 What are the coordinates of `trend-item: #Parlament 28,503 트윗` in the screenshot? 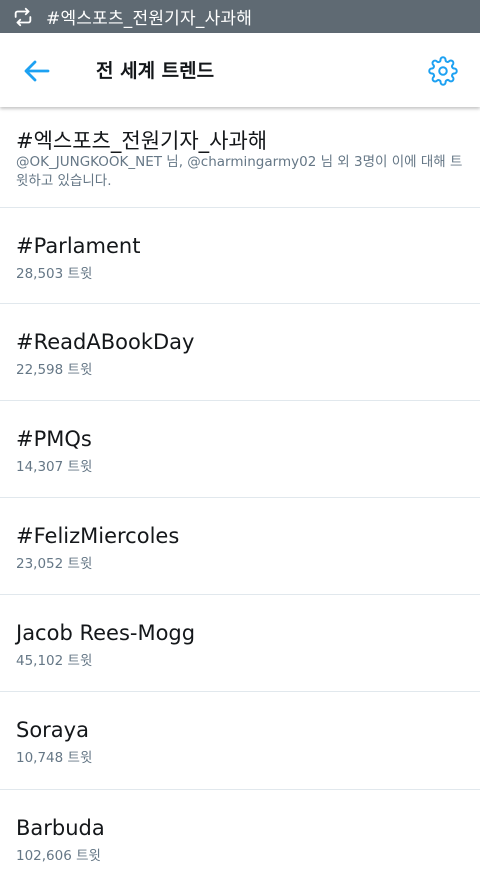 It's located at (240, 256).